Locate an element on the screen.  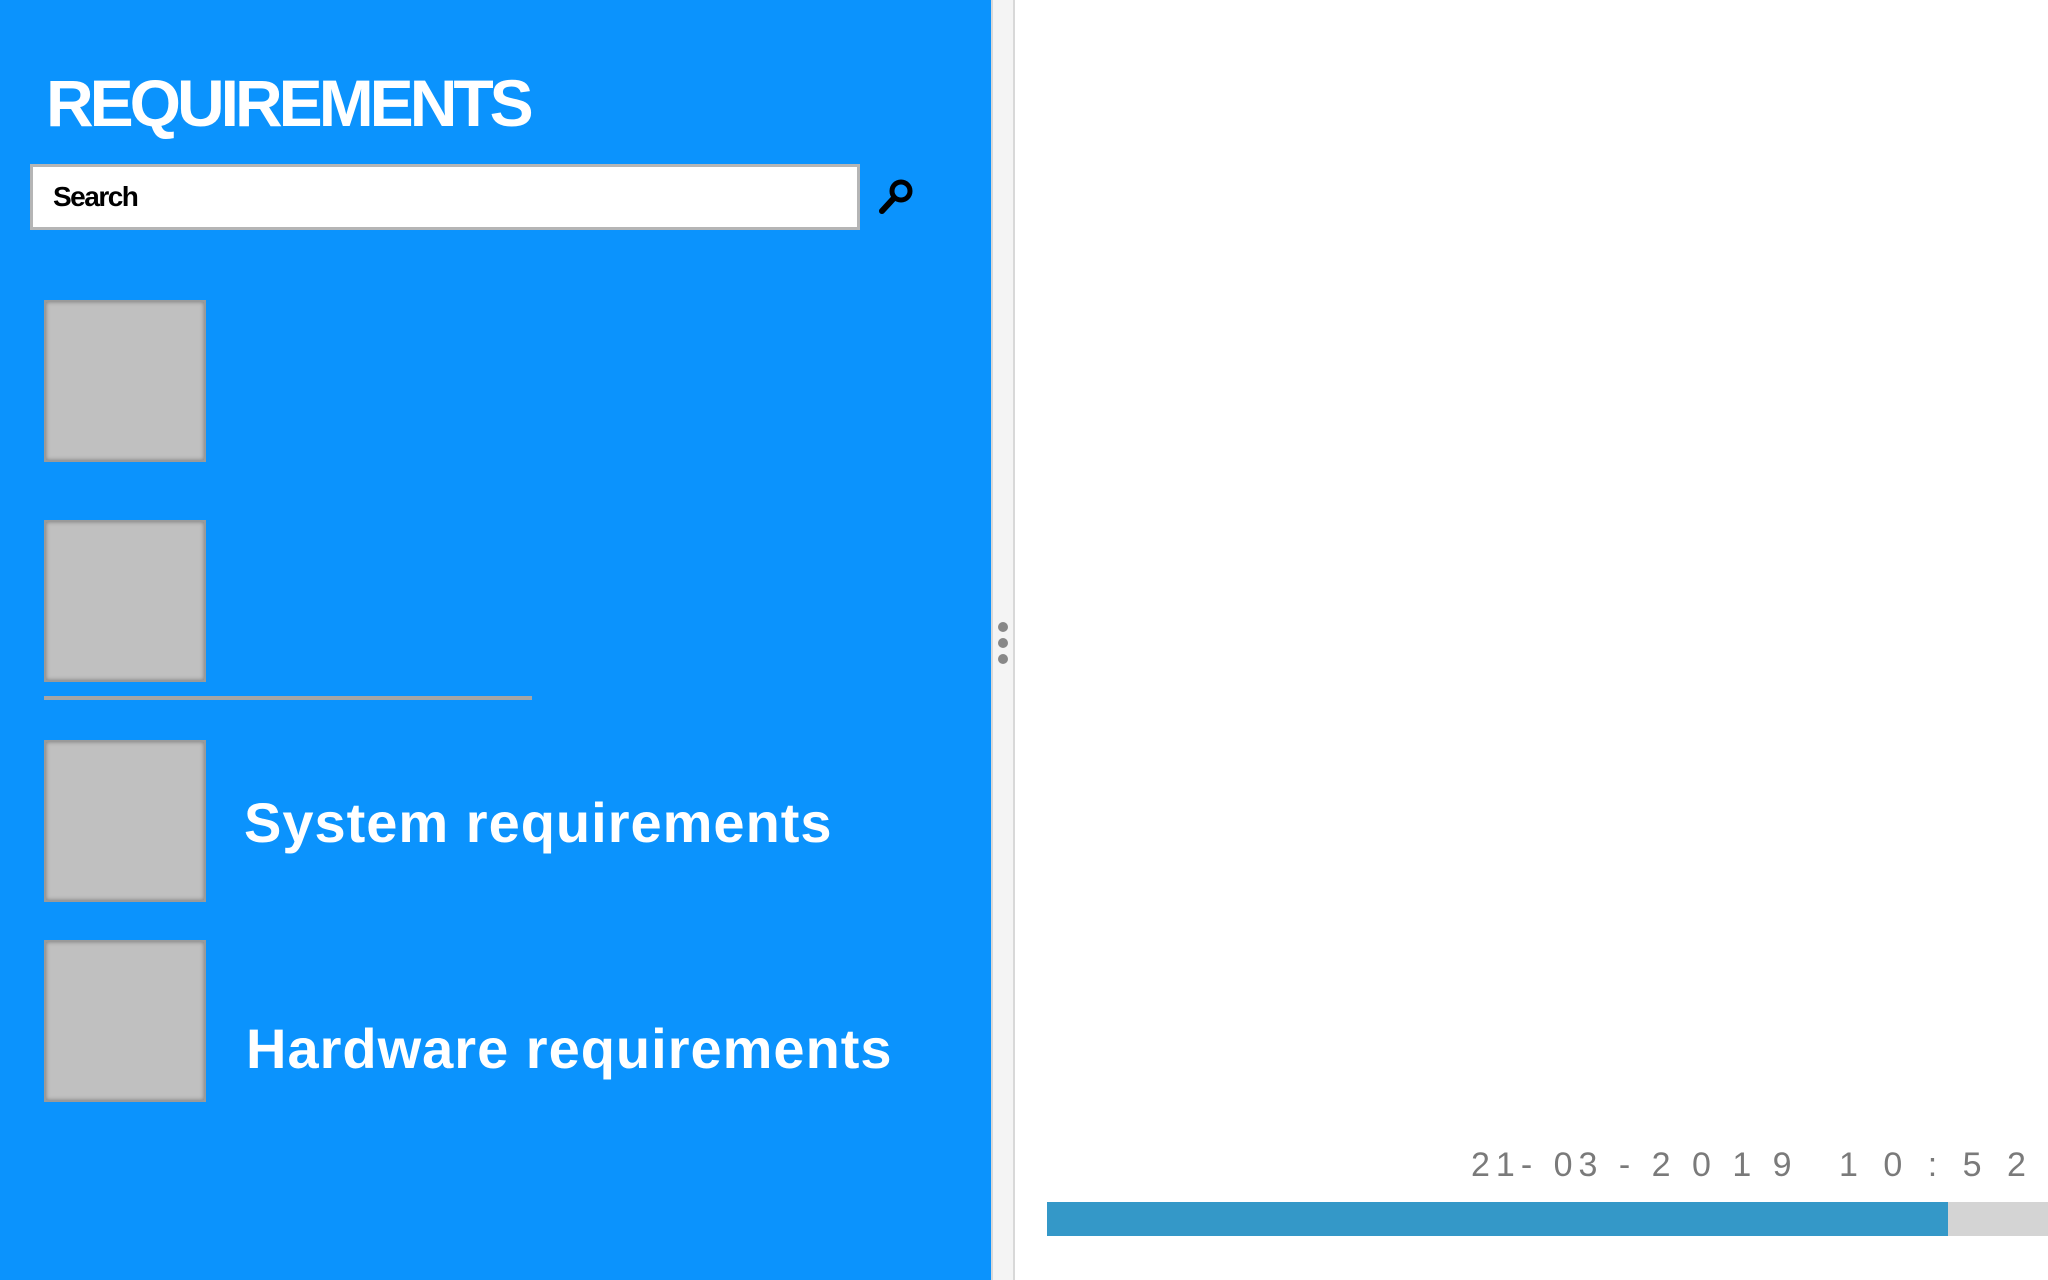
search-icon is located at coordinates (896, 196).